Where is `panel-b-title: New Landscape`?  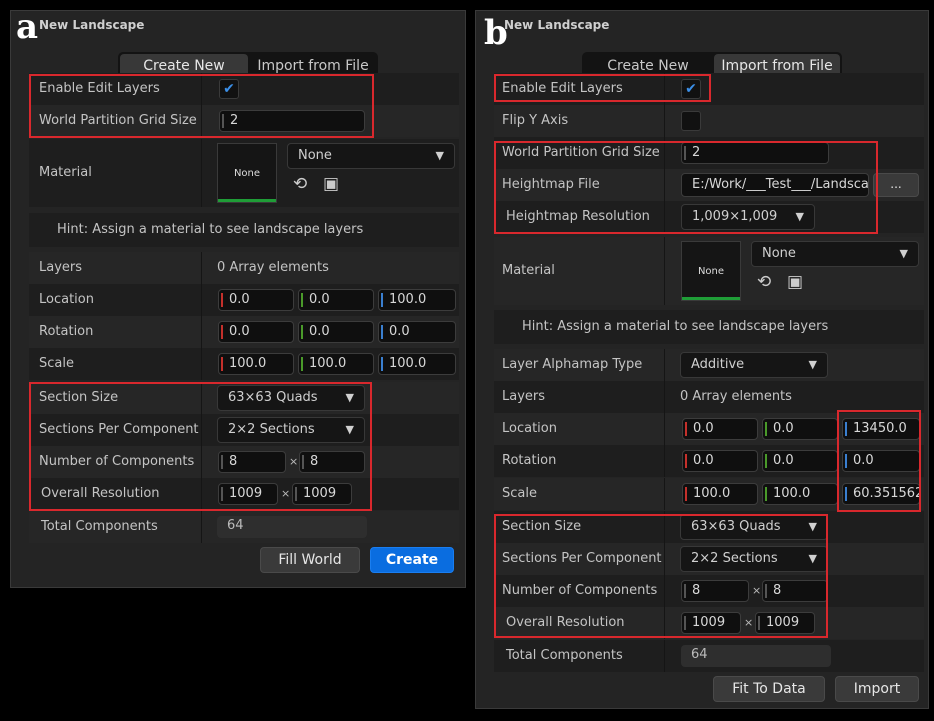 panel-b-title: New Landscape is located at coordinates (557, 25).